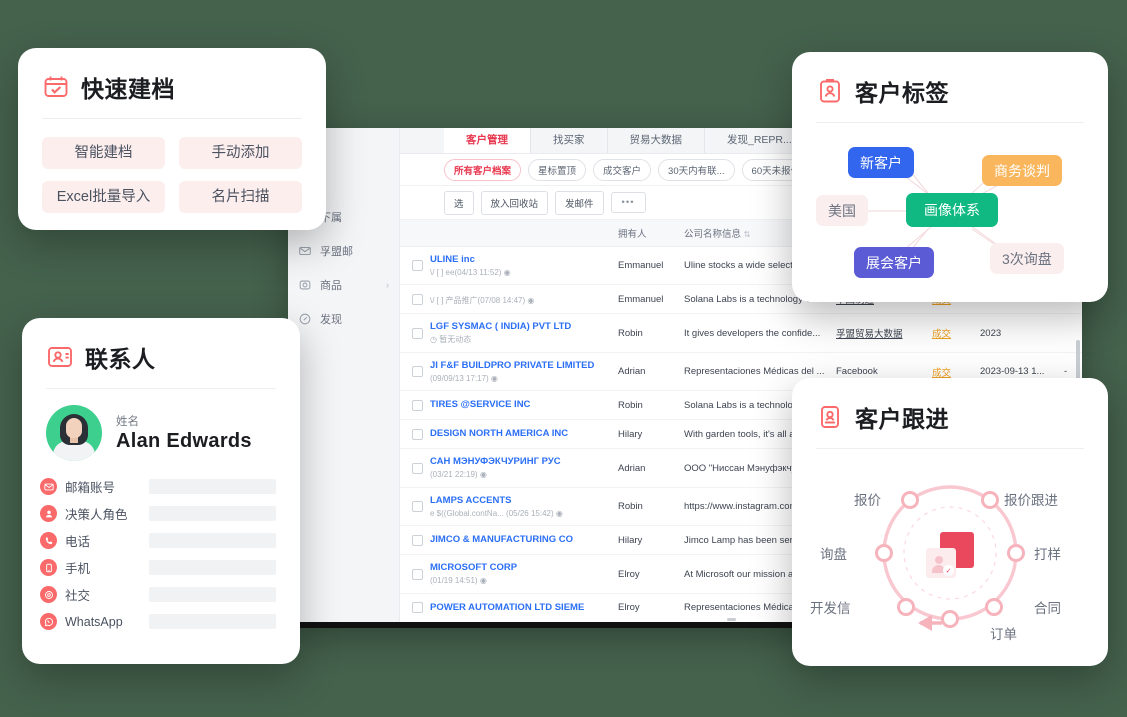 The image size is (1127, 717). Describe the element at coordinates (1047, 607) in the screenshot. I see `follow-step-contract: 合同` at that location.